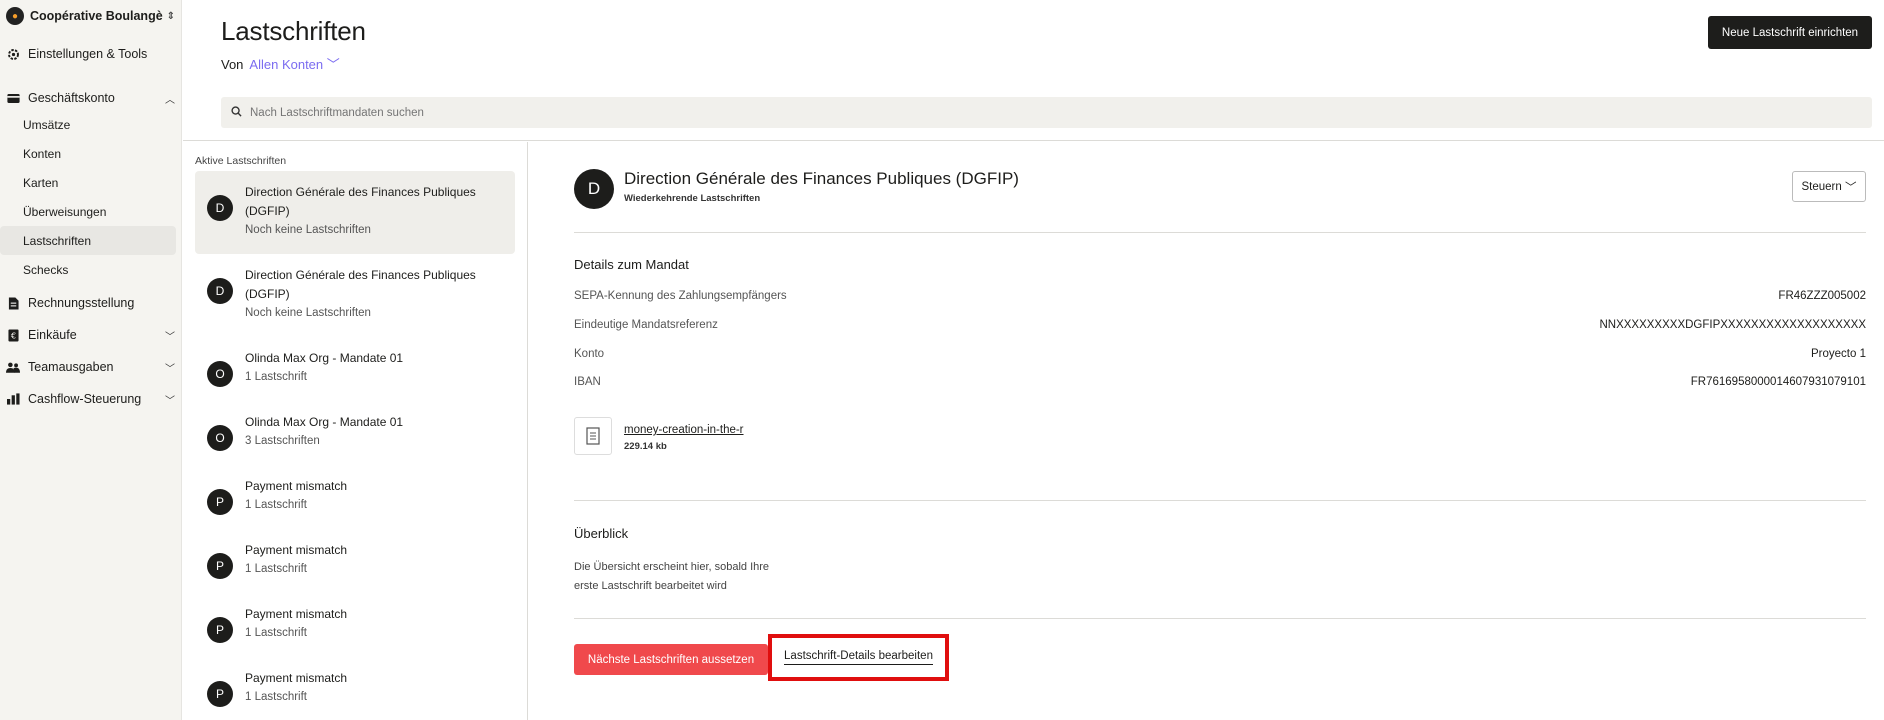 The image size is (1884, 720). I want to click on search-bar, so click(1046, 112).